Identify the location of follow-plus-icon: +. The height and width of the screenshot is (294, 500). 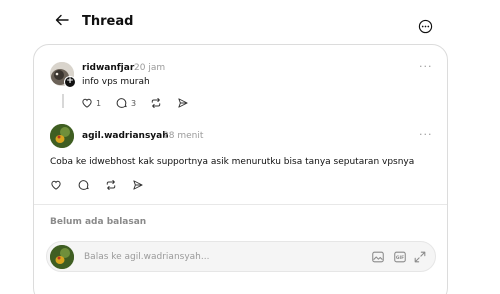
(70, 82).